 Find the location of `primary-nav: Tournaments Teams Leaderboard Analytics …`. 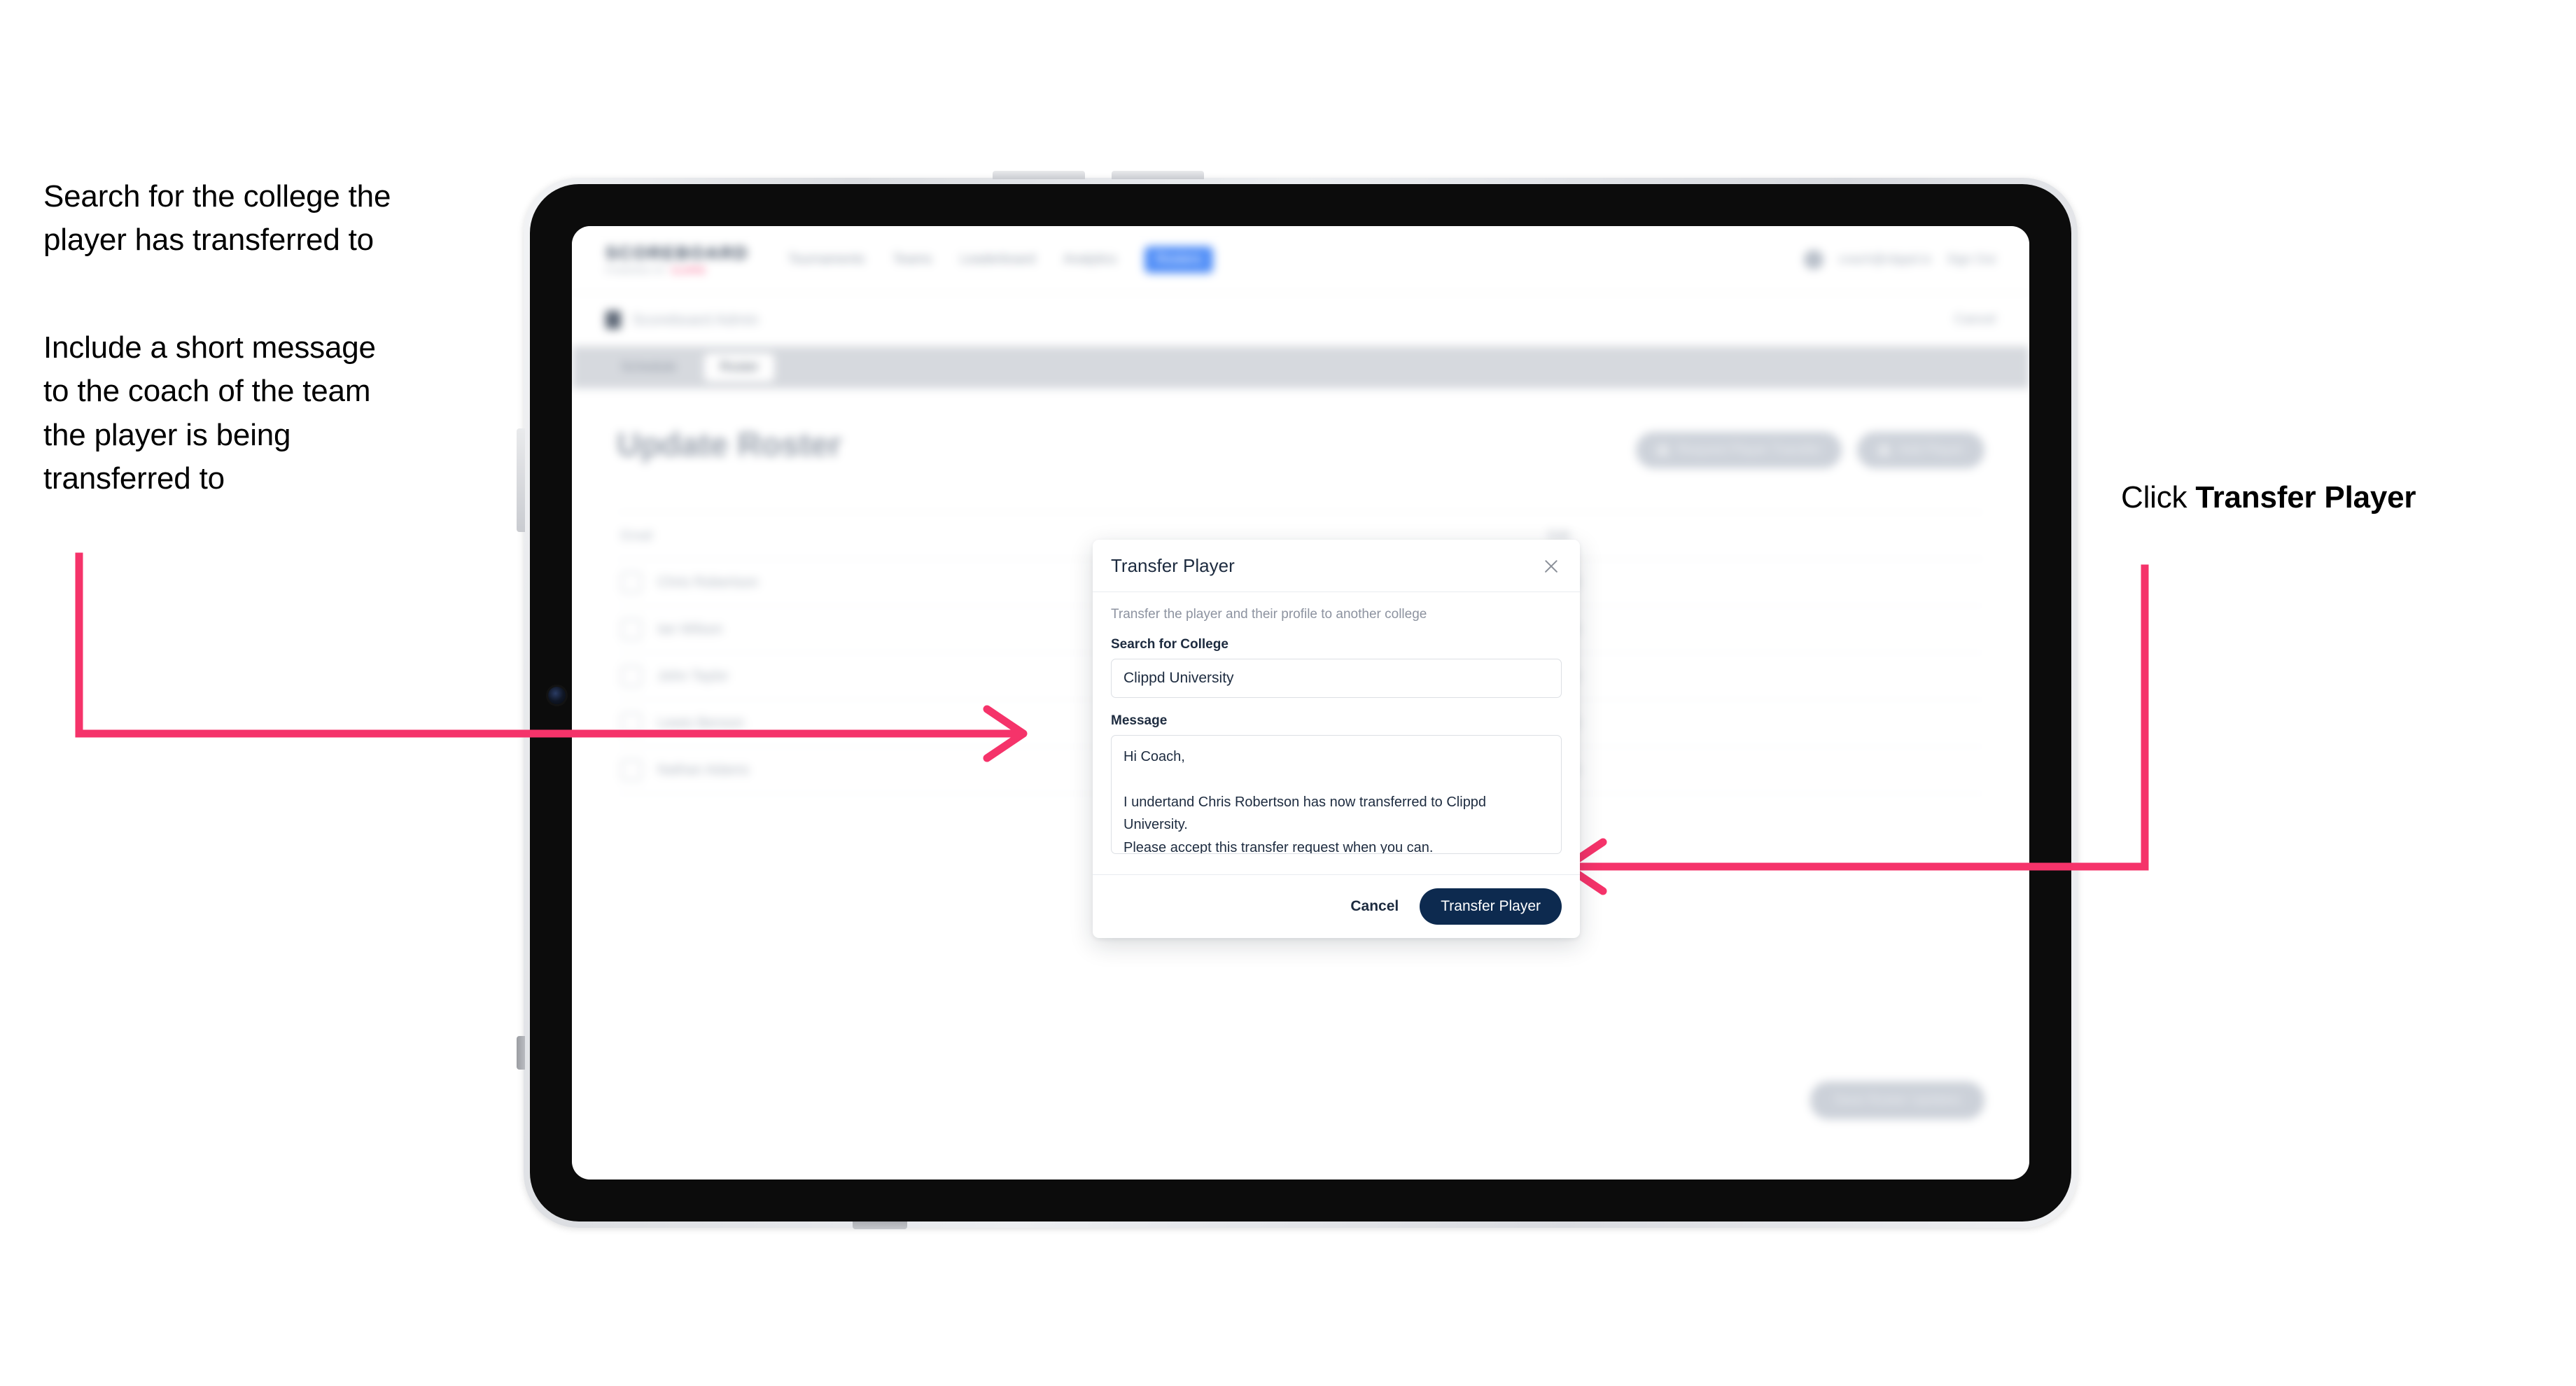

primary-nav: Tournaments Teams Leaderboard Analytics … is located at coordinates (1000, 259).